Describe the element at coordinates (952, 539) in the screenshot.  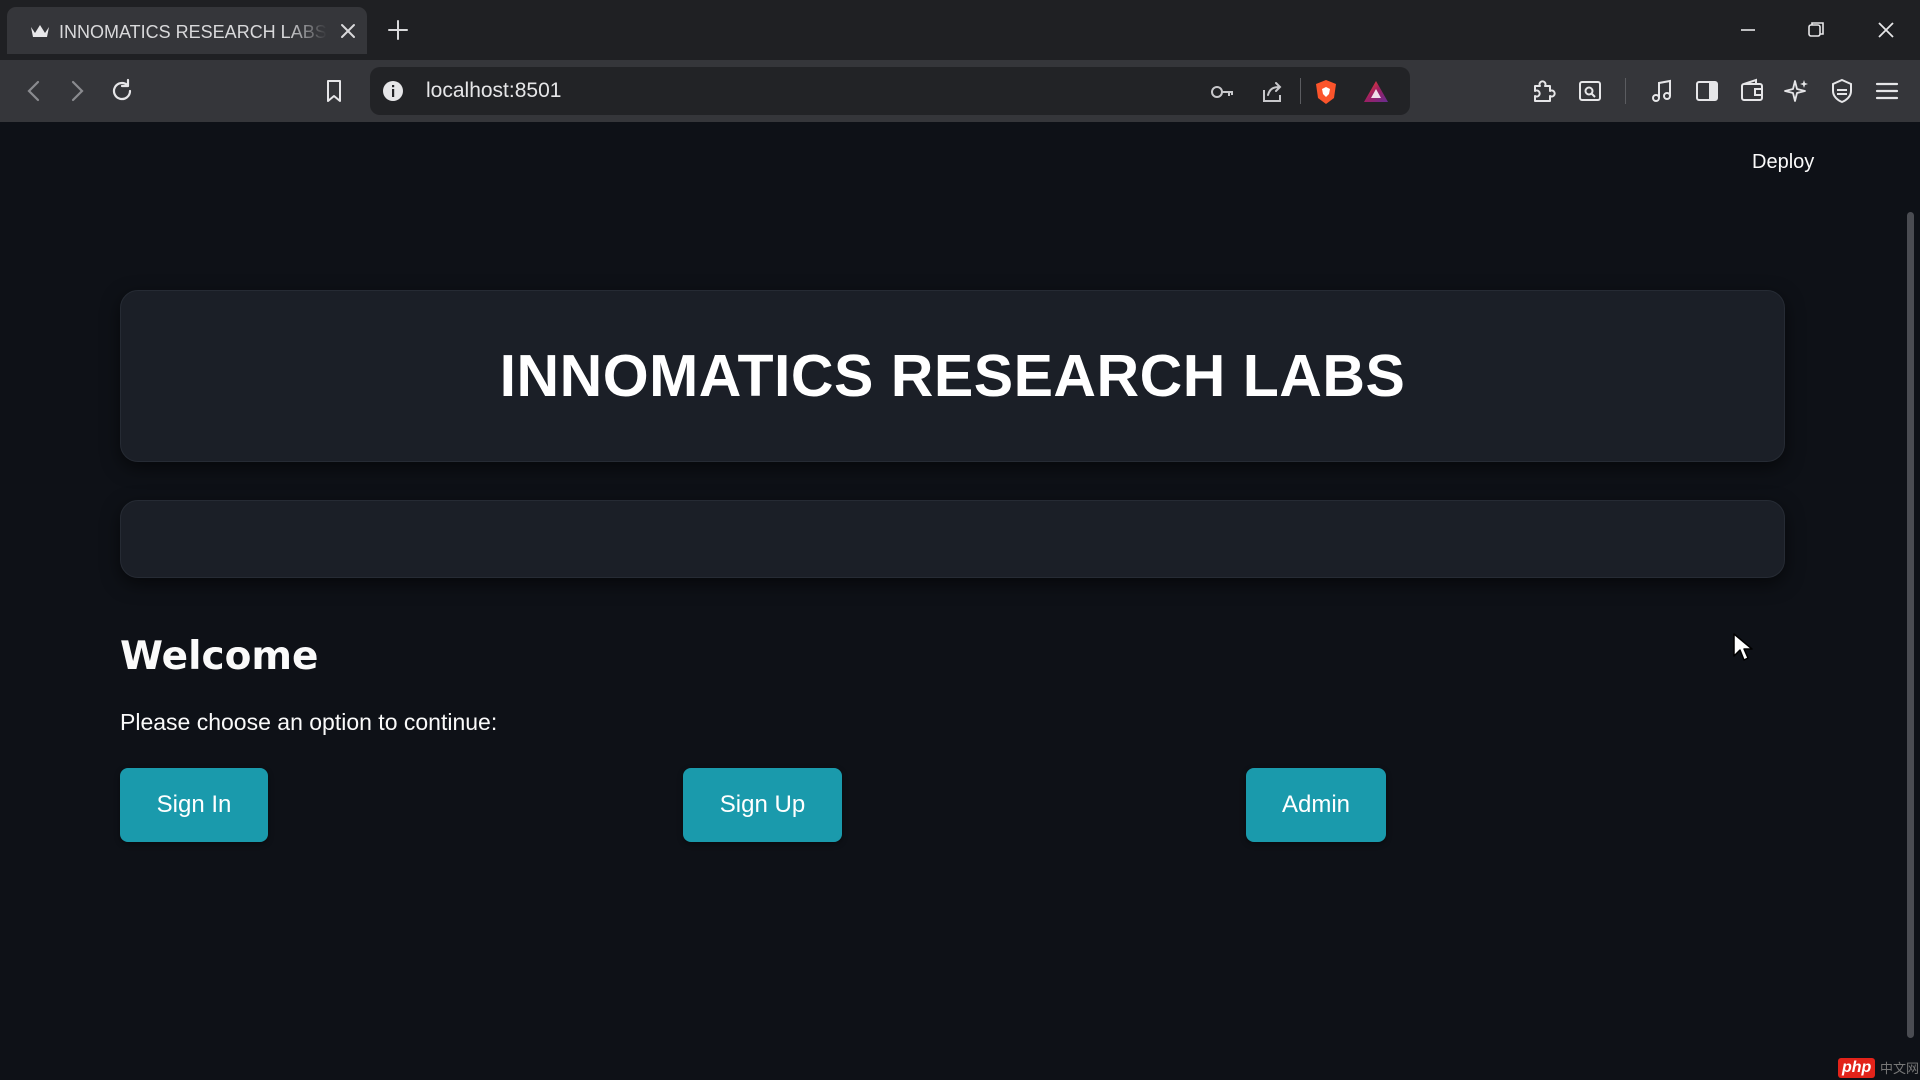
I see `empty-info-bar` at that location.